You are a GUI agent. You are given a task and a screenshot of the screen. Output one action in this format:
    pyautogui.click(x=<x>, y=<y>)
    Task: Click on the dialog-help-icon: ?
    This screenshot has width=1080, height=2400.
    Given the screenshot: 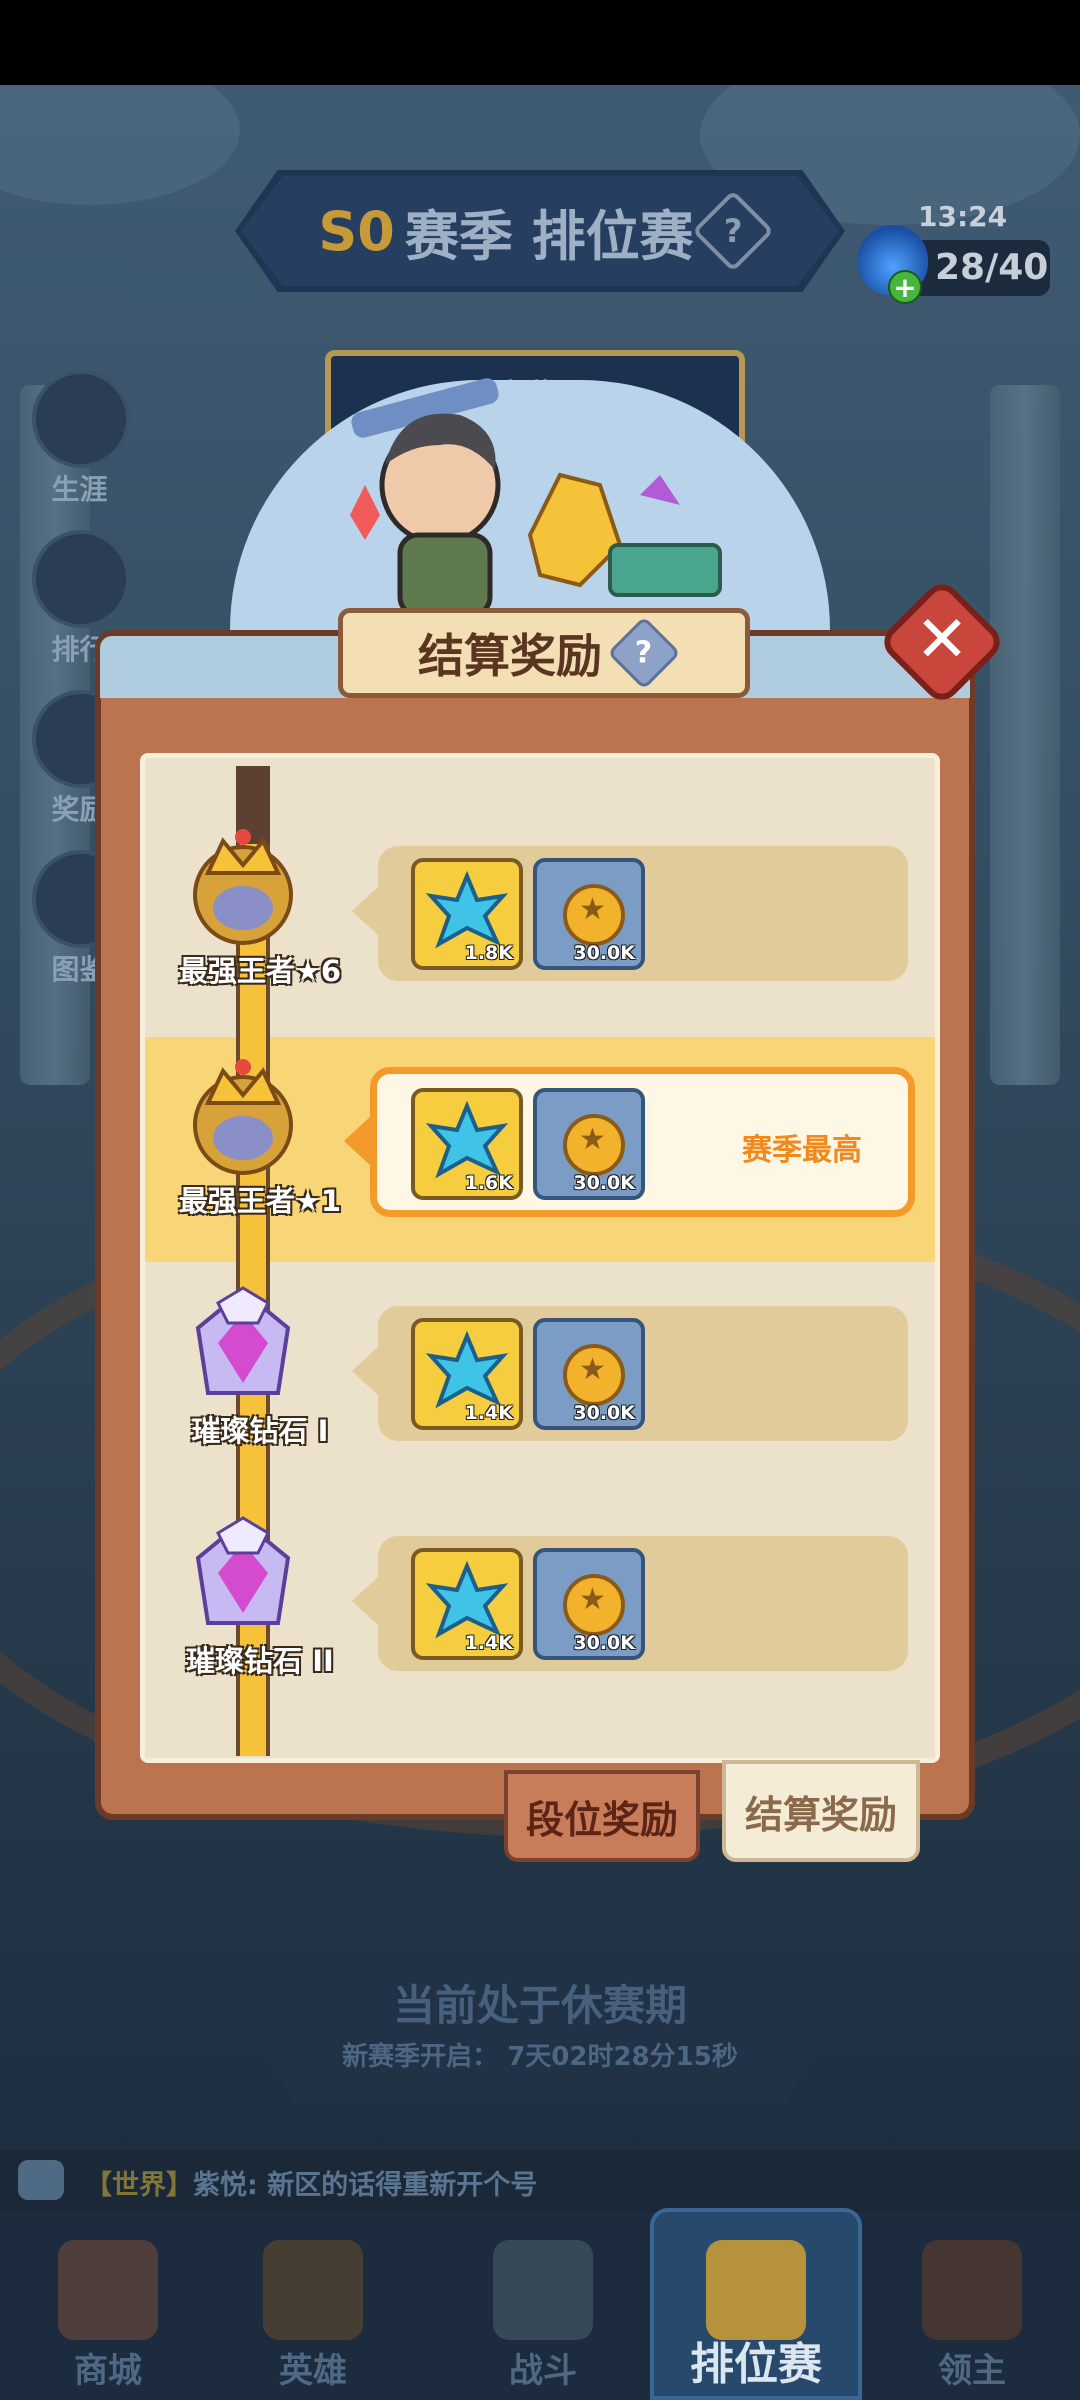 What is the action you would take?
    pyautogui.click(x=644, y=653)
    